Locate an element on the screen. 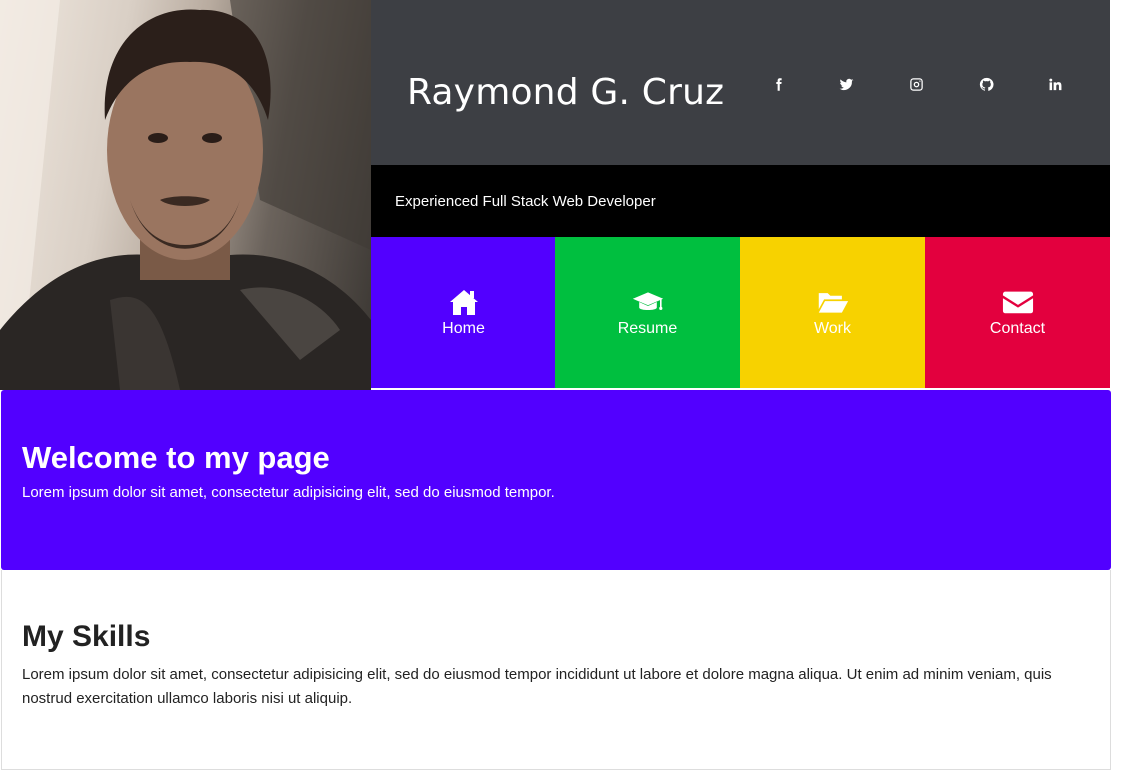 This screenshot has width=1125, height=770. facebook-icon is located at coordinates (778, 84).